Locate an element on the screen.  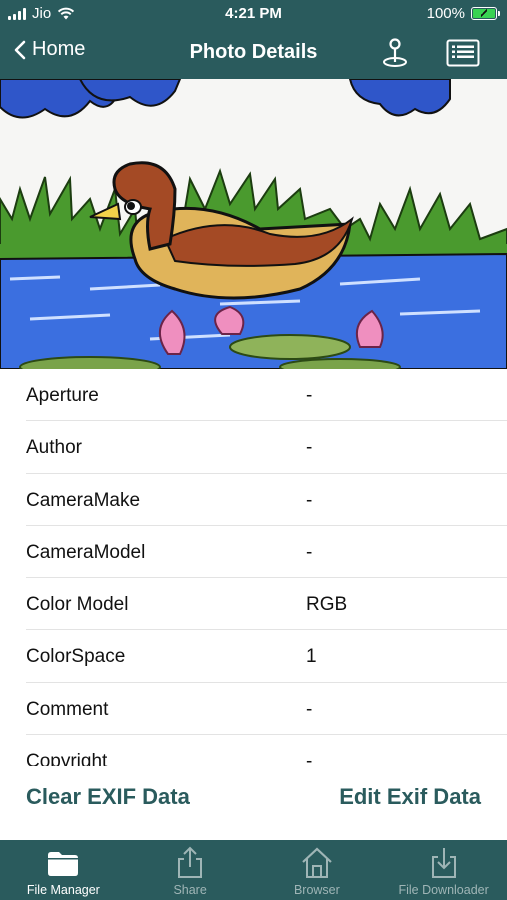
detail-key: Author is located at coordinates (54, 448).